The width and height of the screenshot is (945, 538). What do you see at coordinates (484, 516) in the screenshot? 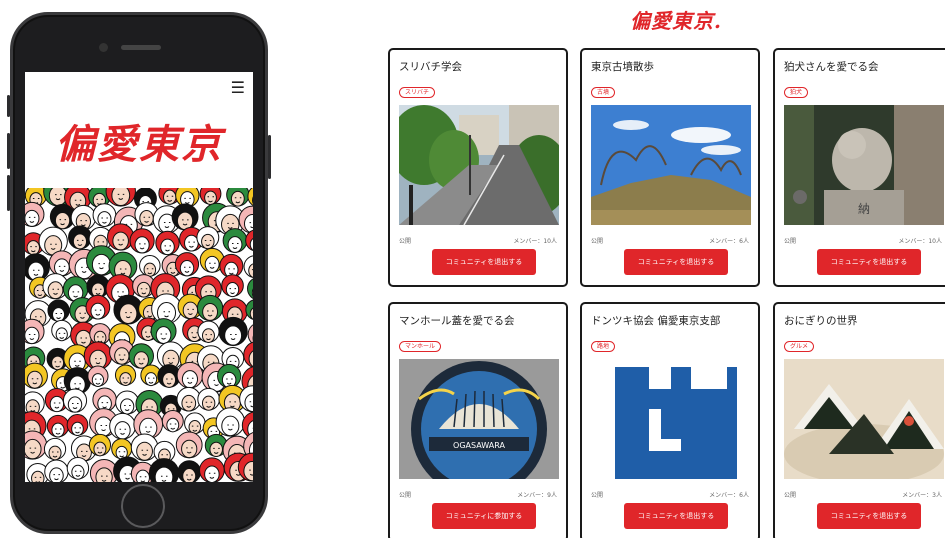
I see `join-community-button: コミュニティに参加する` at bounding box center [484, 516].